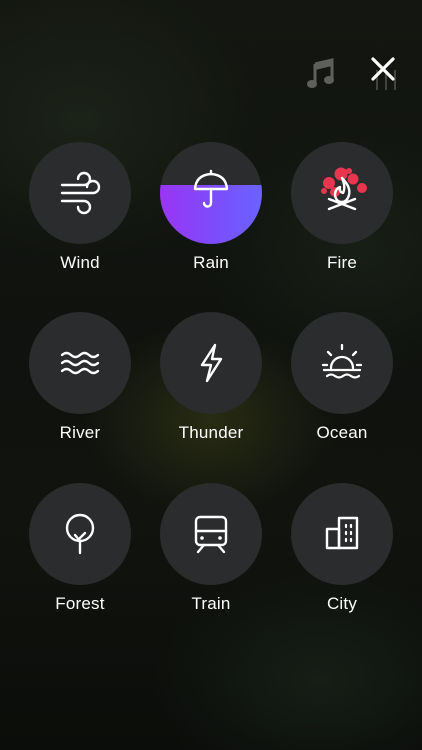 Image resolution: width=422 pixels, height=750 pixels. I want to click on sound-city-circle, so click(342, 534).